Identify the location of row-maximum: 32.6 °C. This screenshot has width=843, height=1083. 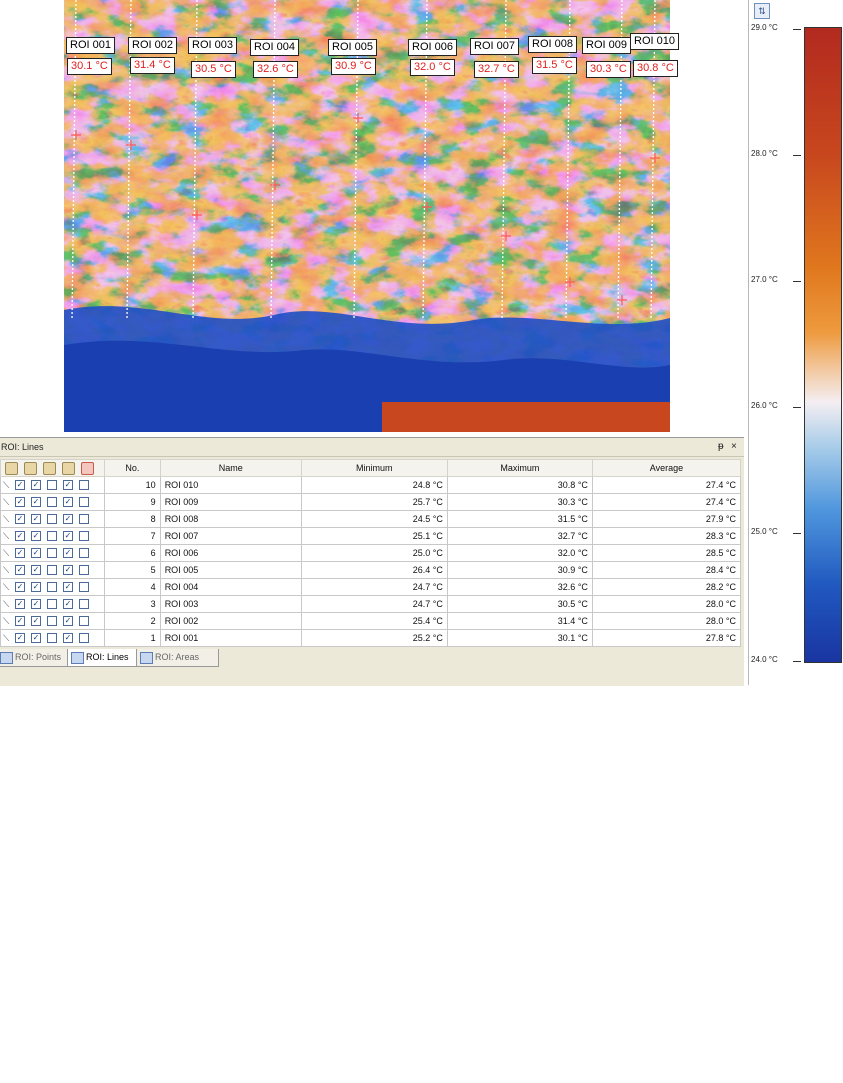
(519, 587).